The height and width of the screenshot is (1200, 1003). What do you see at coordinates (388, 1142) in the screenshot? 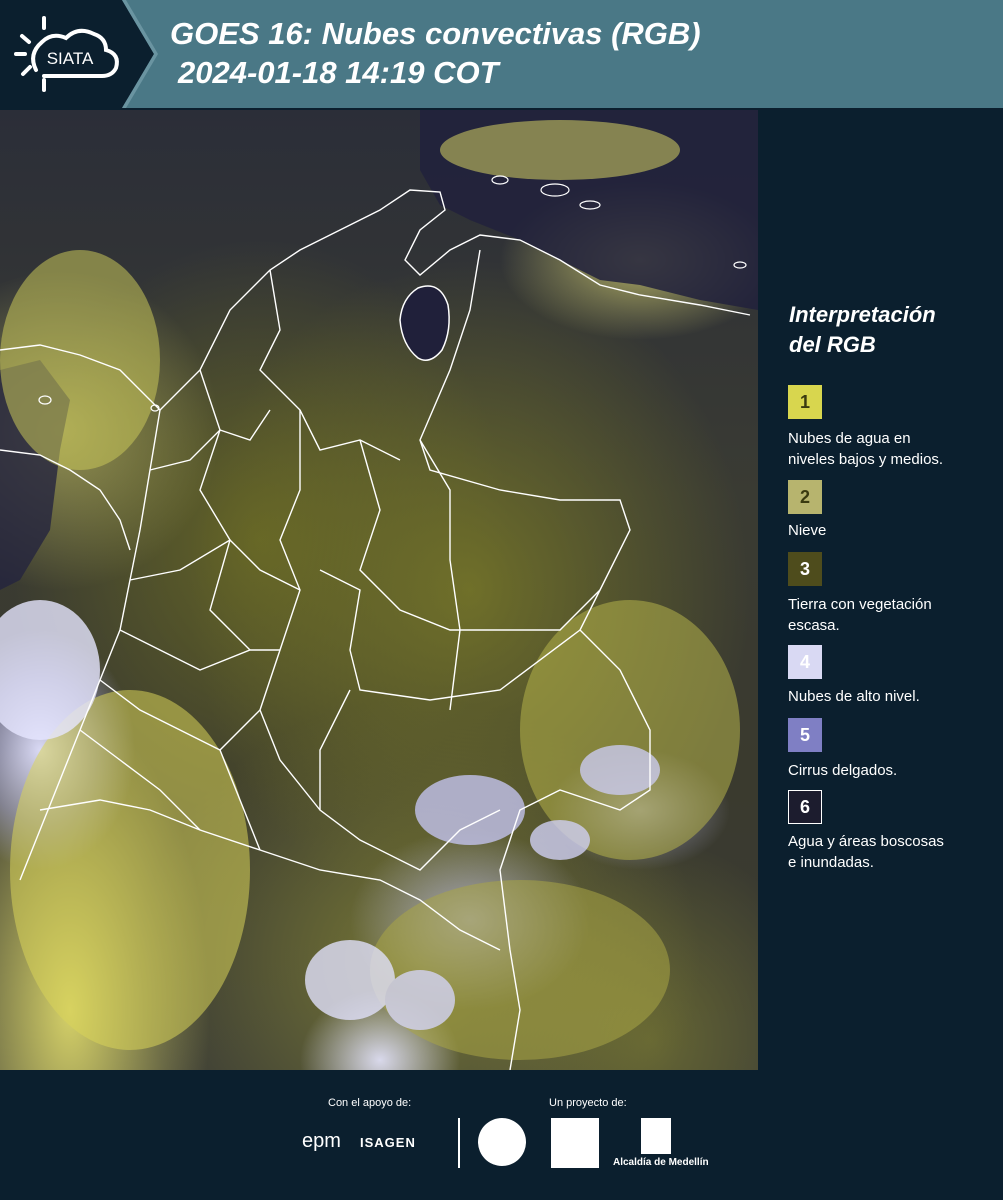
I see `isagen-logo: ISAGEN` at bounding box center [388, 1142].